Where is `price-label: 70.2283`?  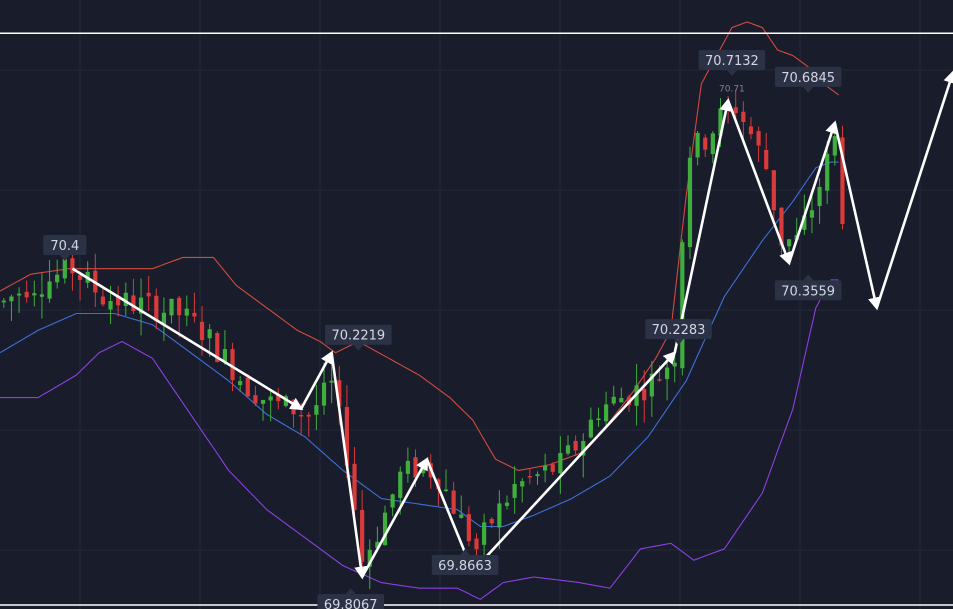 price-label: 70.2283 is located at coordinates (679, 330).